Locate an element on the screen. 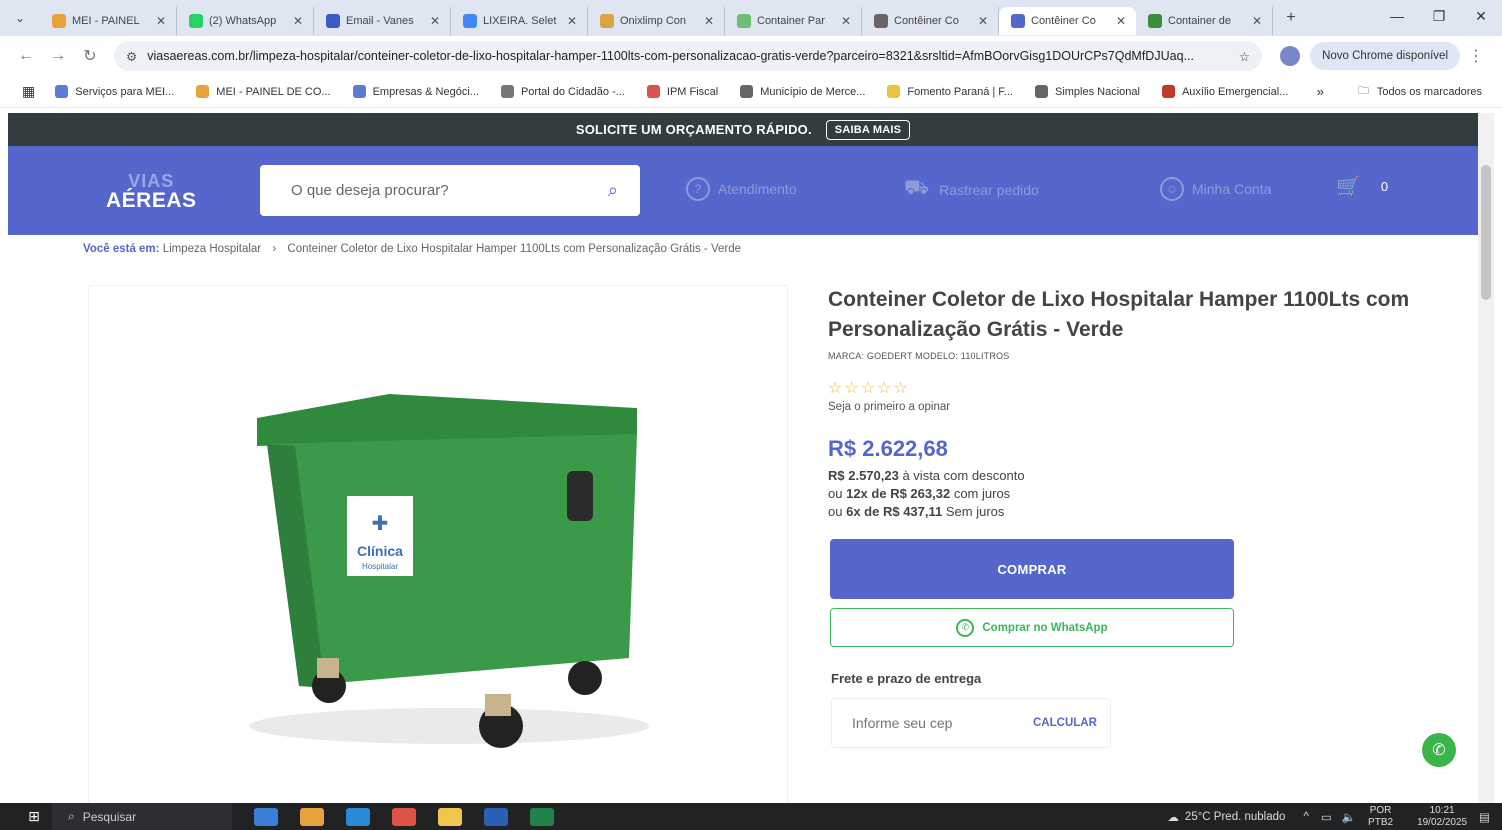 The image size is (1502, 830). cep-input is located at coordinates (942, 723).